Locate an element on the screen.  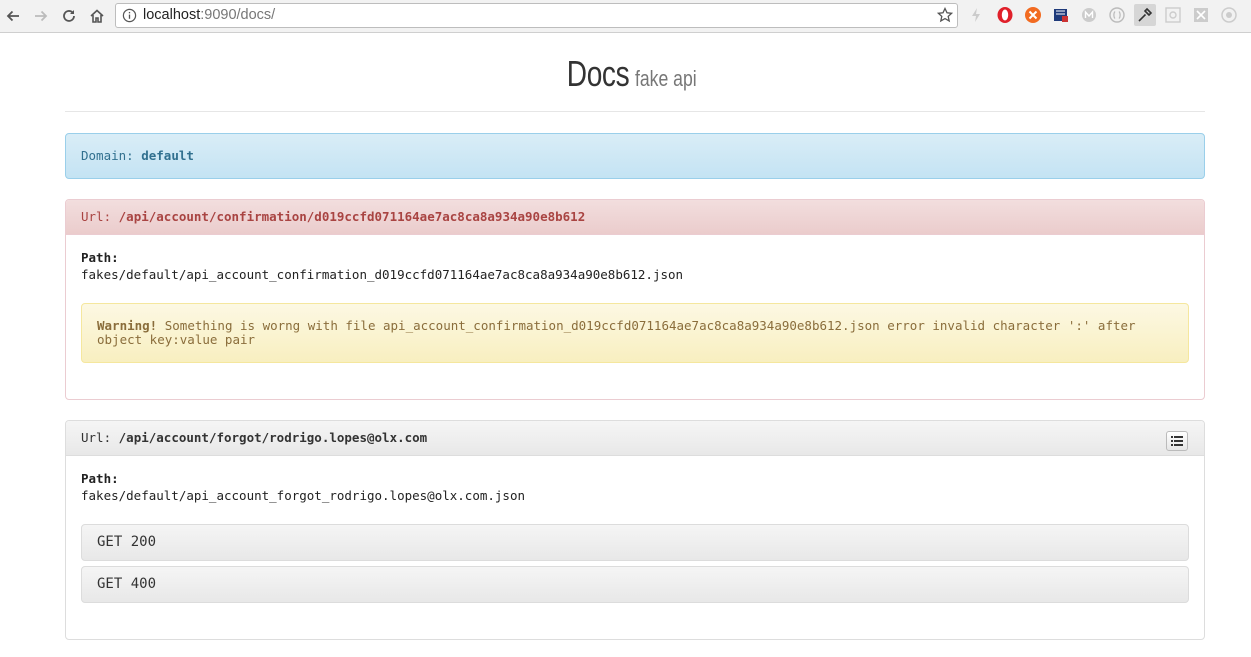
toggle-list-button is located at coordinates (1177, 441).